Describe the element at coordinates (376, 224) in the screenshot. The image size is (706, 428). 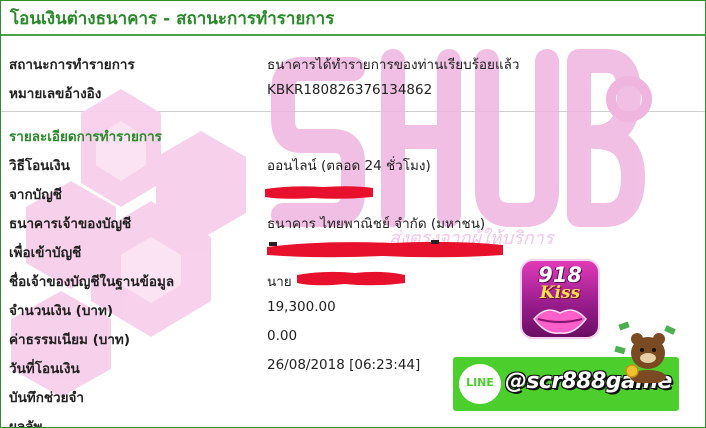
I see `dest-bank-value: ธนาคาร ไทยพาณิชย์ จำกัด (มหาชน)` at that location.